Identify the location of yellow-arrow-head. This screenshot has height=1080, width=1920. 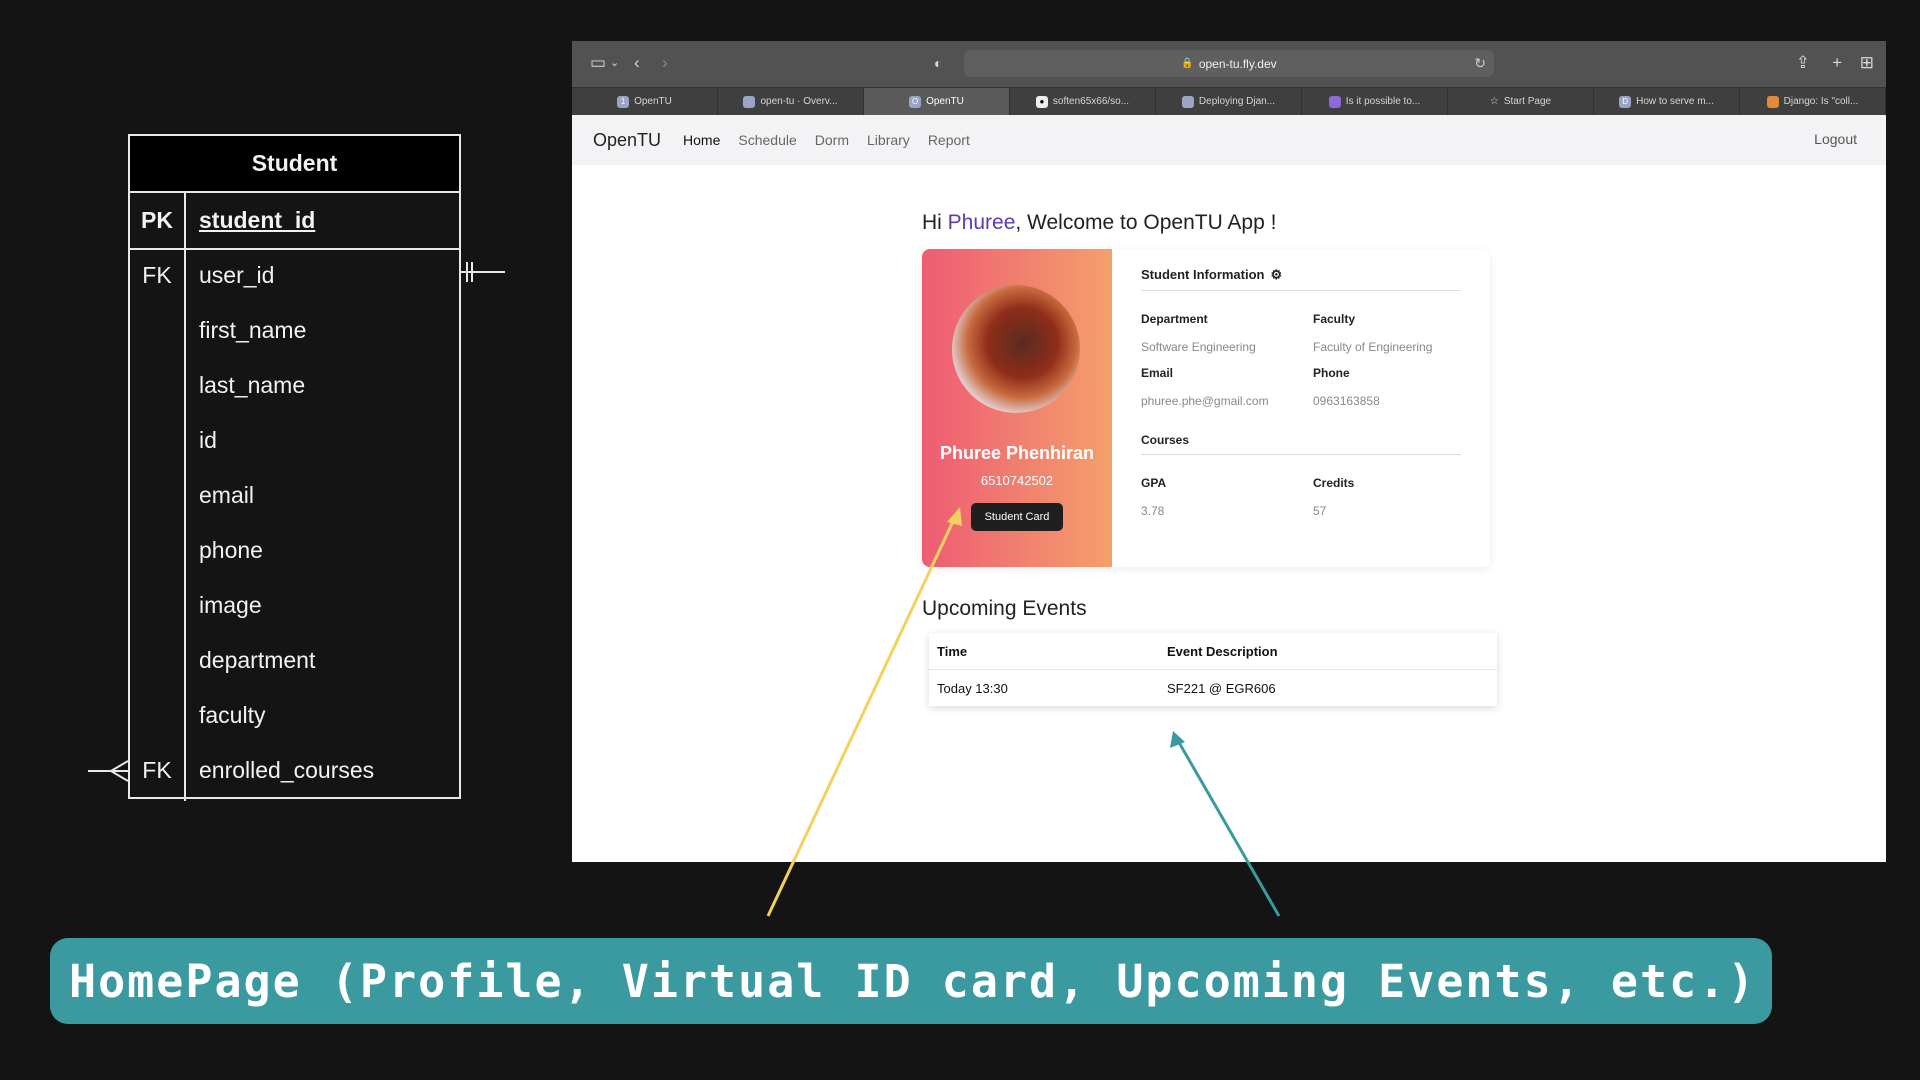
(954, 516).